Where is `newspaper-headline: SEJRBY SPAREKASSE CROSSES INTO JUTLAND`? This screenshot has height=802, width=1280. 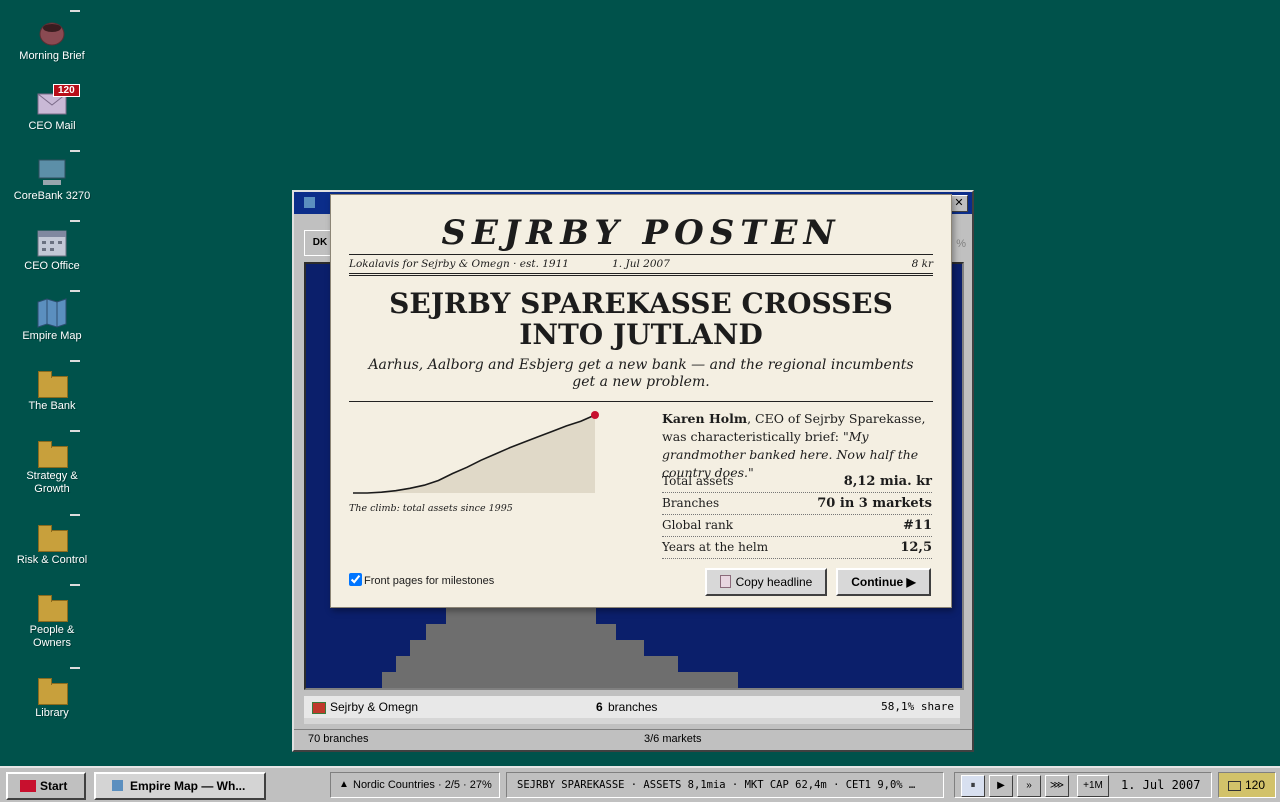 newspaper-headline: SEJRBY SPAREKASSE CROSSES INTO JUTLAND is located at coordinates (641, 319).